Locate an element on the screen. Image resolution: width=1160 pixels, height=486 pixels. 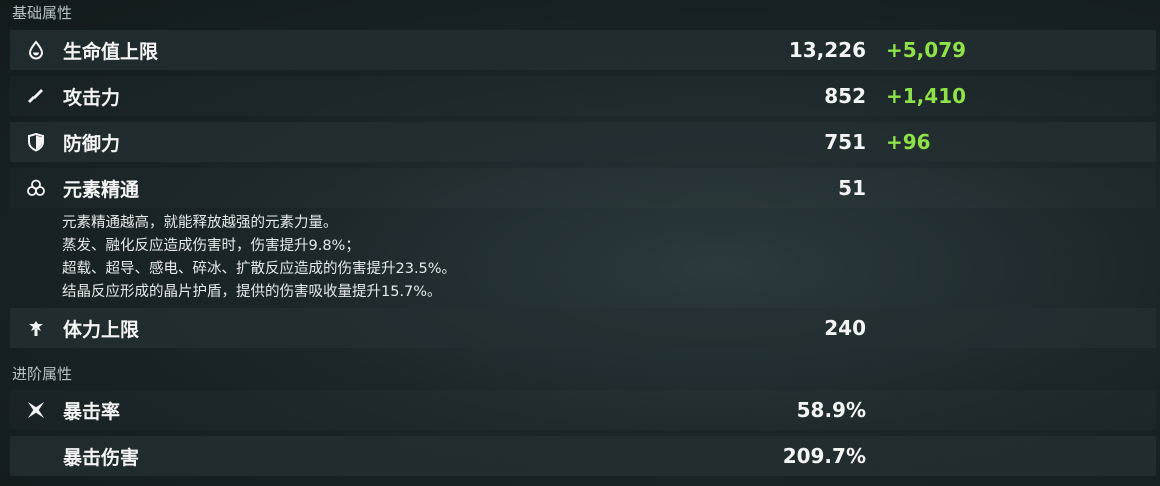
stat-value: 751 is located at coordinates (845, 142).